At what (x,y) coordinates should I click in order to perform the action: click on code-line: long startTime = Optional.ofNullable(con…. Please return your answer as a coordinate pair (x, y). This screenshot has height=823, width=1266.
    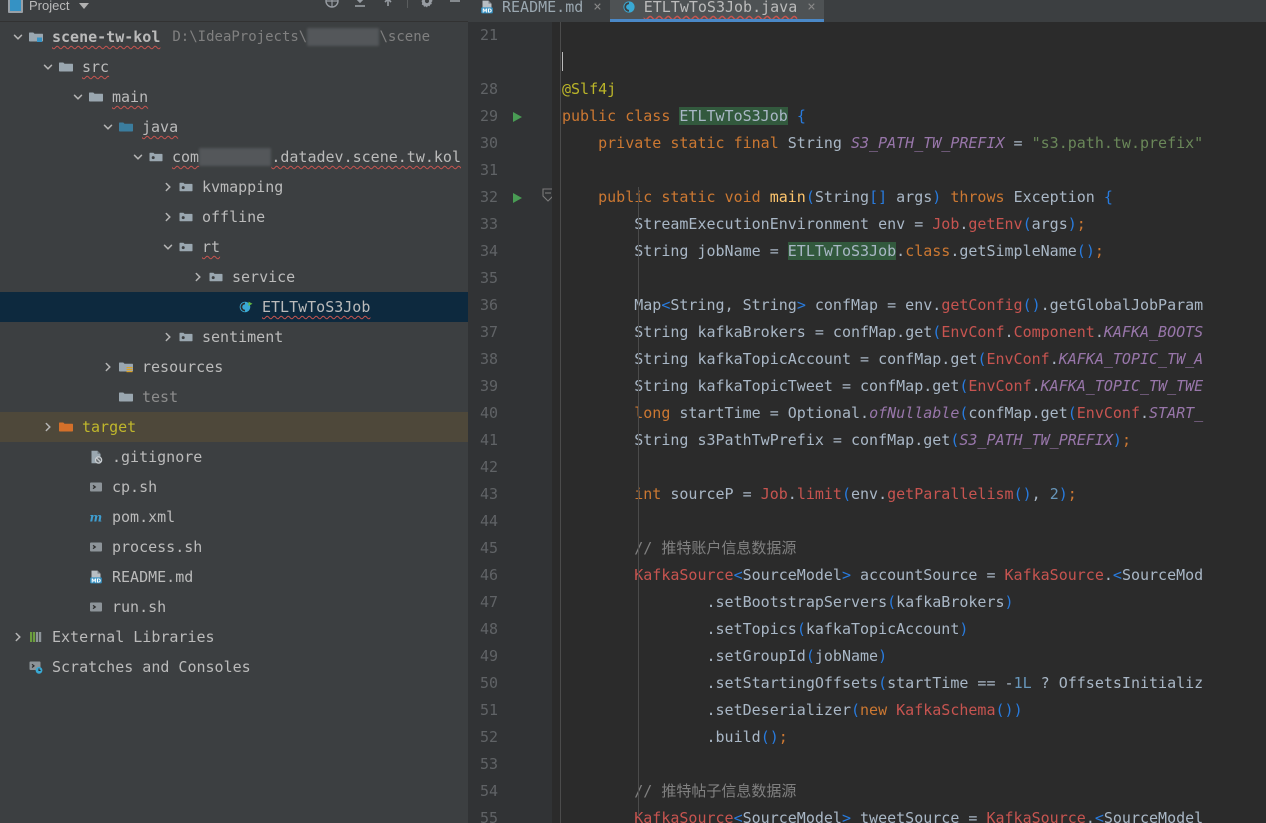
    Looking at the image, I should click on (914, 413).